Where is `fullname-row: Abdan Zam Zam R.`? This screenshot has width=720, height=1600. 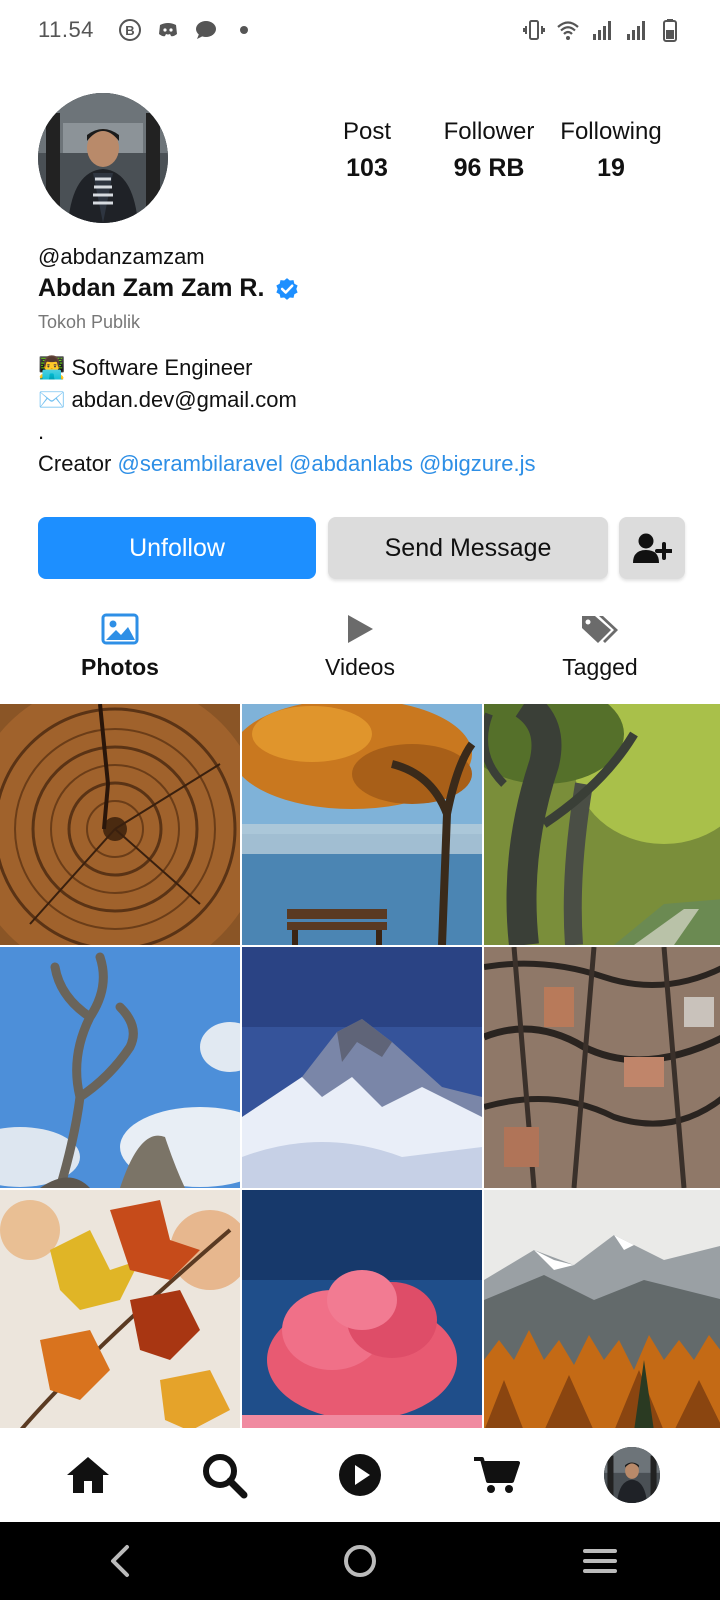
fullname-row: Abdan Zam Zam R. is located at coordinates (169, 288).